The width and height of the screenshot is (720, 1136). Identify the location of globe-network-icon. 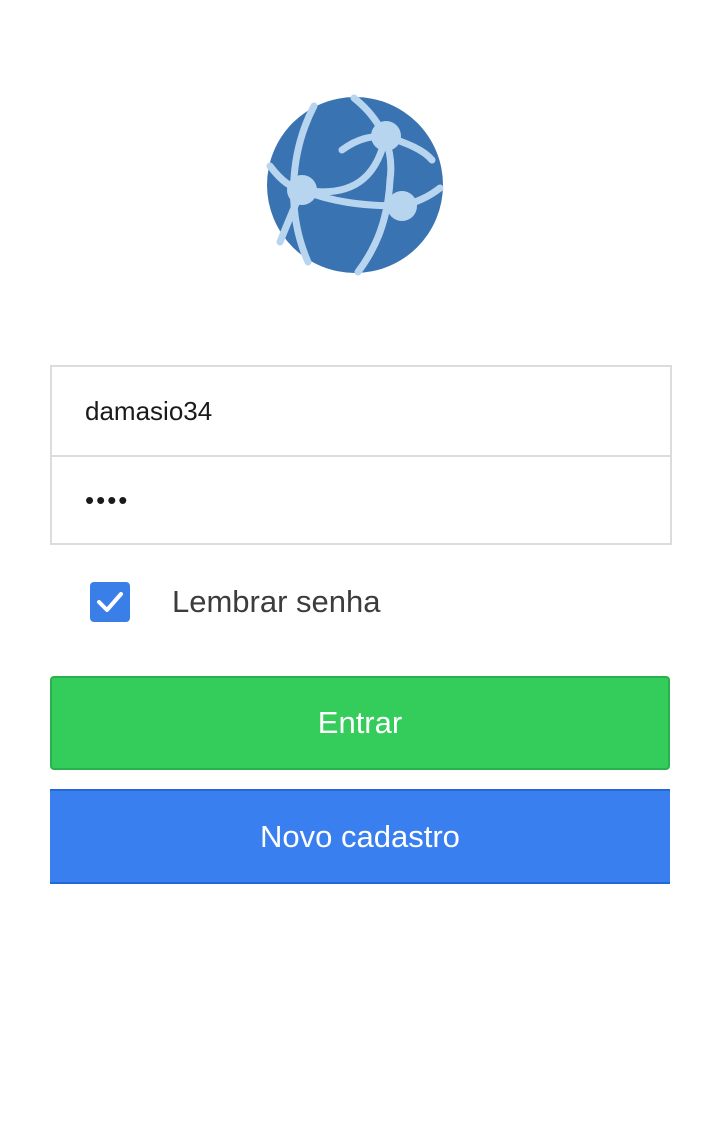
(355, 185).